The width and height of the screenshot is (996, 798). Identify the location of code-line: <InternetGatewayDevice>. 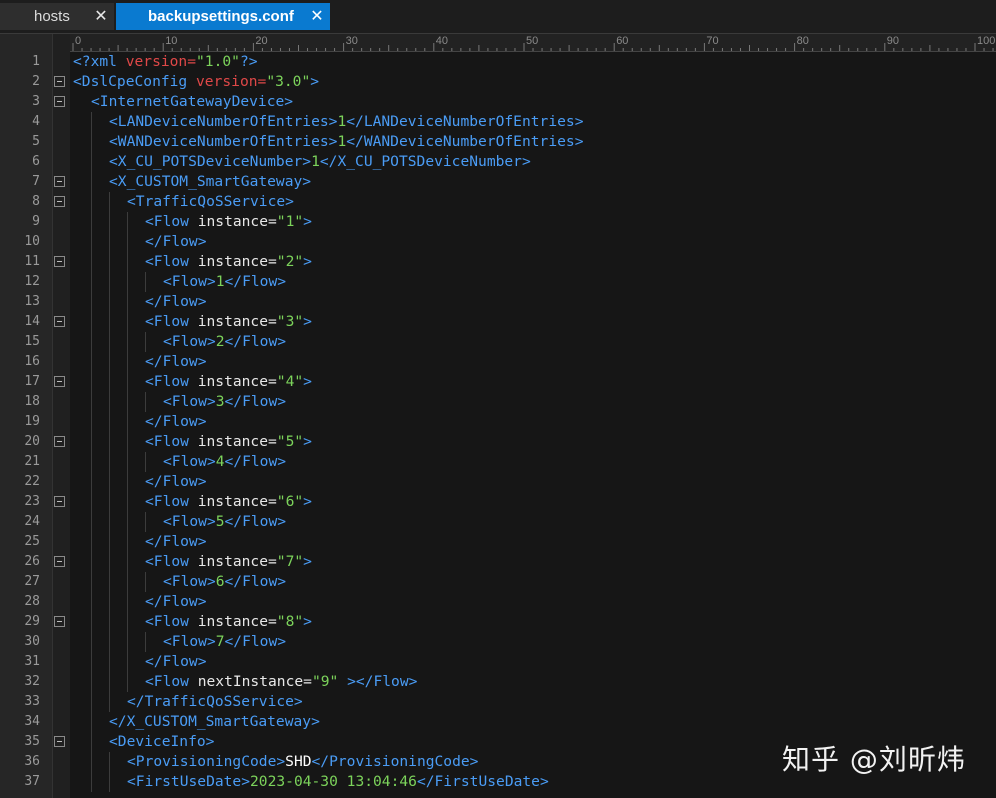
(543, 102).